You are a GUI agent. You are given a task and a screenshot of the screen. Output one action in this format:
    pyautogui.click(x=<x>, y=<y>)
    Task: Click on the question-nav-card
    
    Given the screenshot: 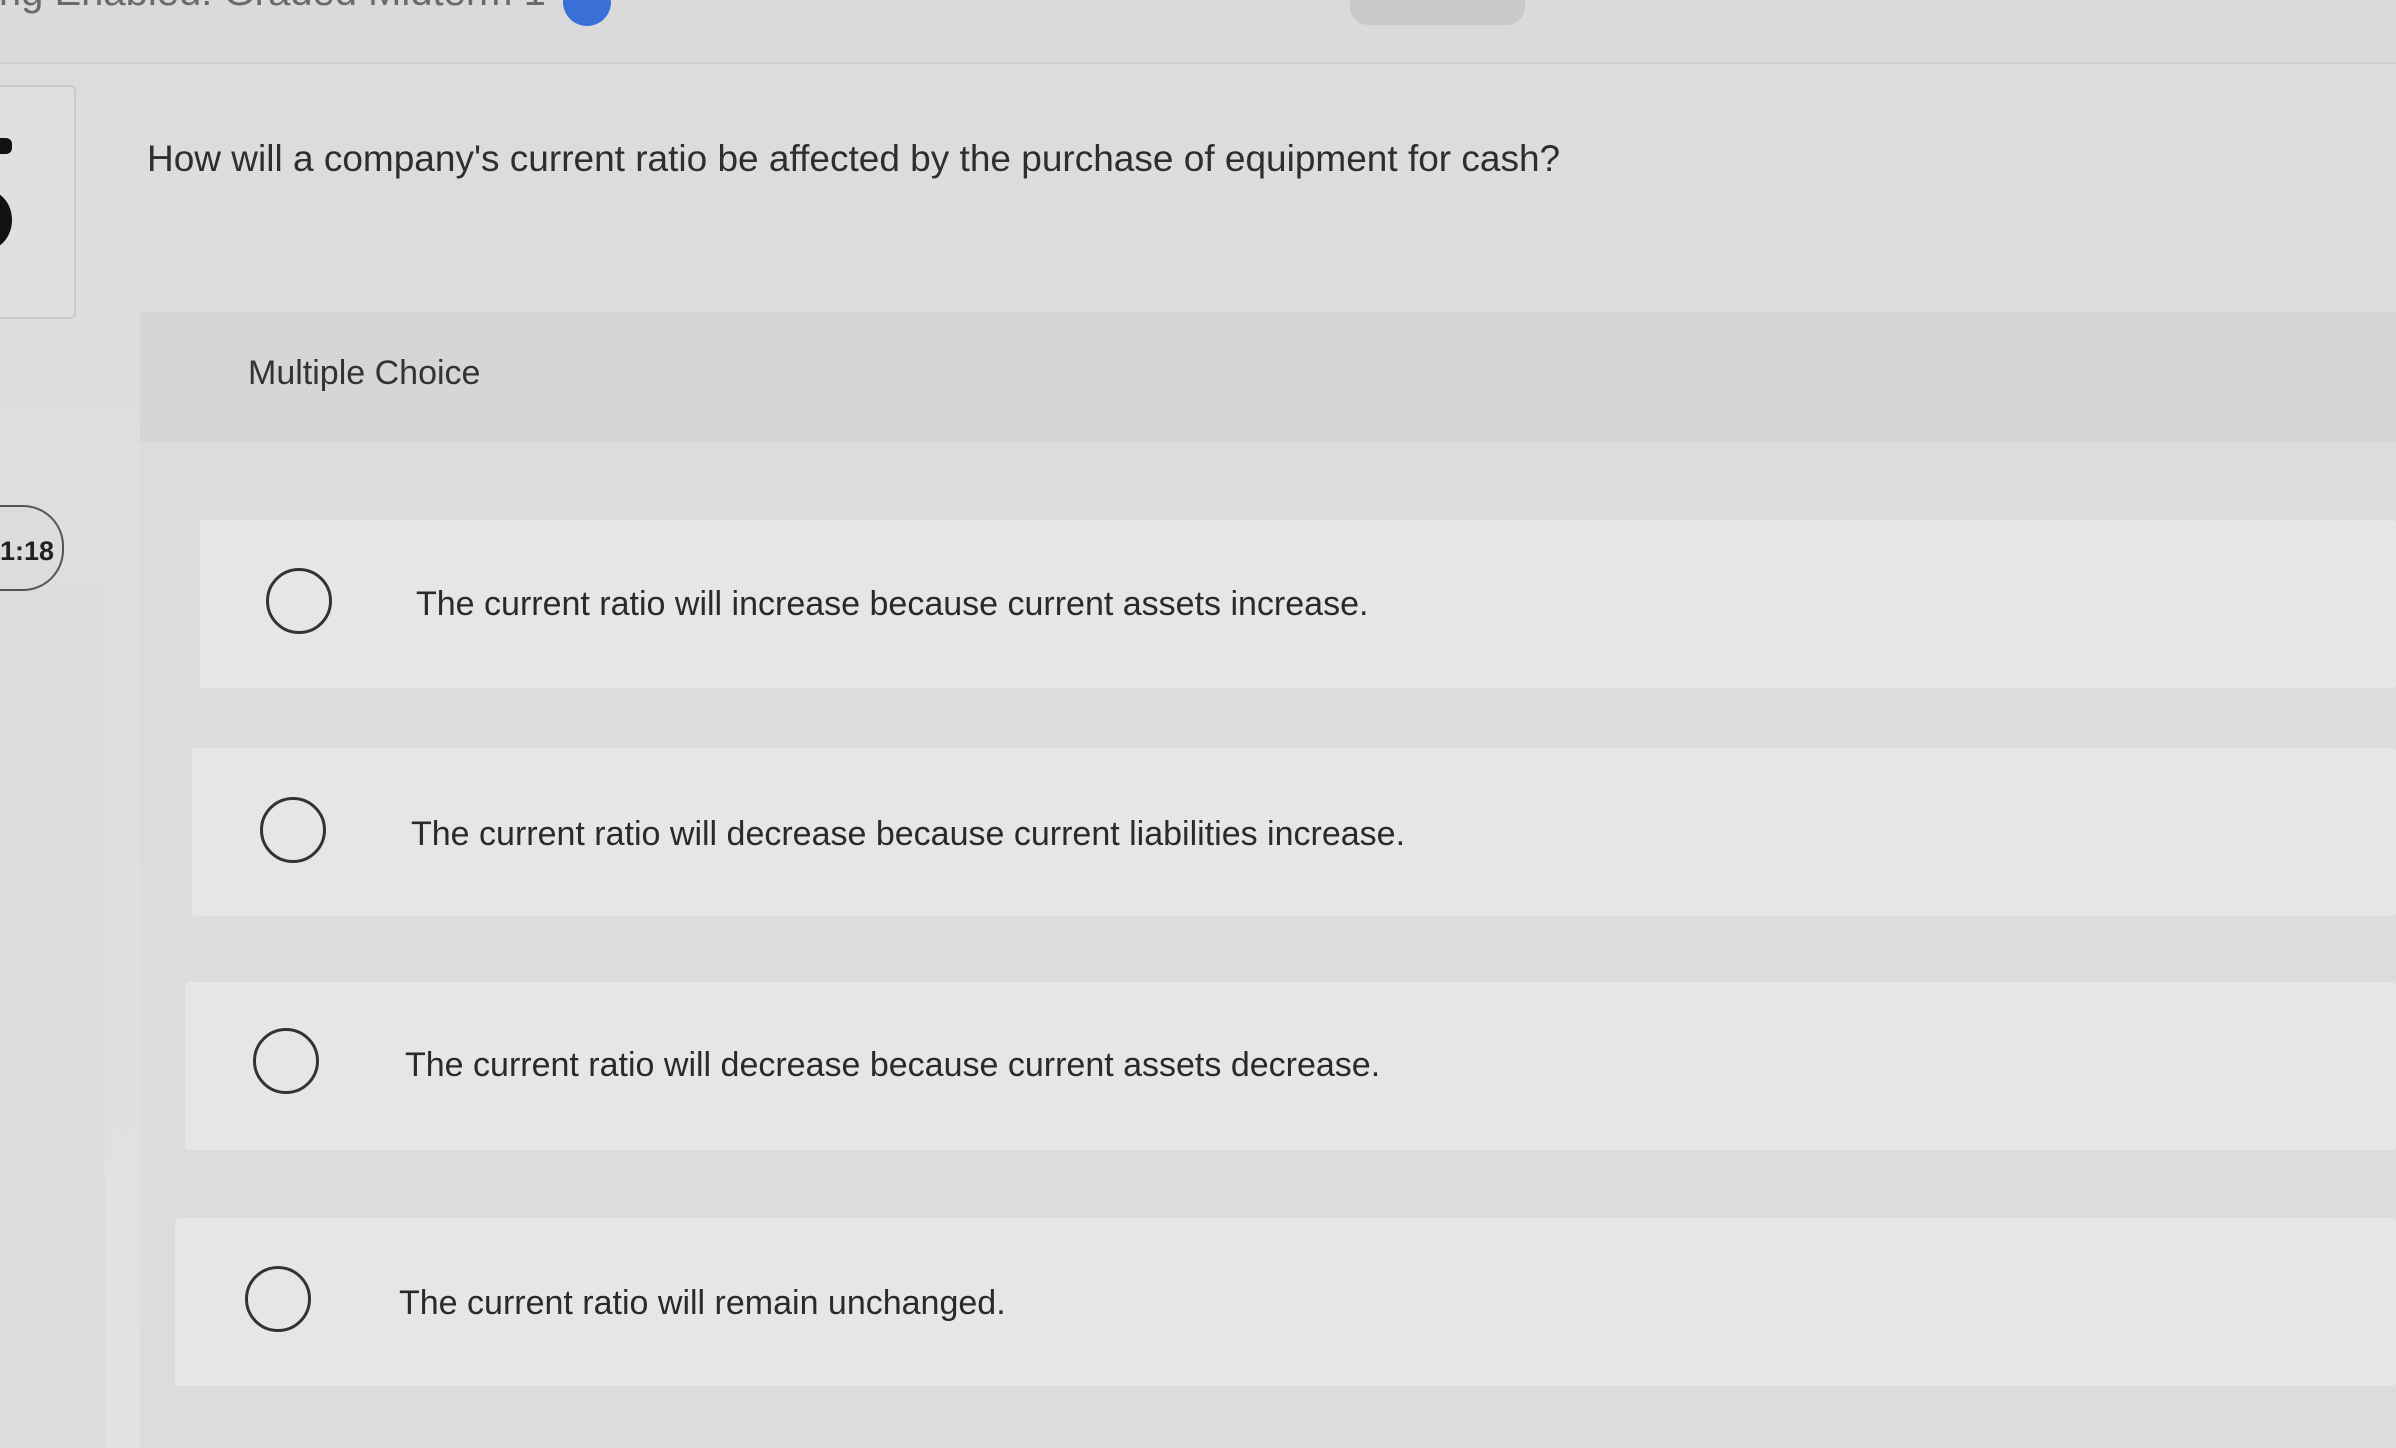 What is the action you would take?
    pyautogui.click(x=38, y=202)
    